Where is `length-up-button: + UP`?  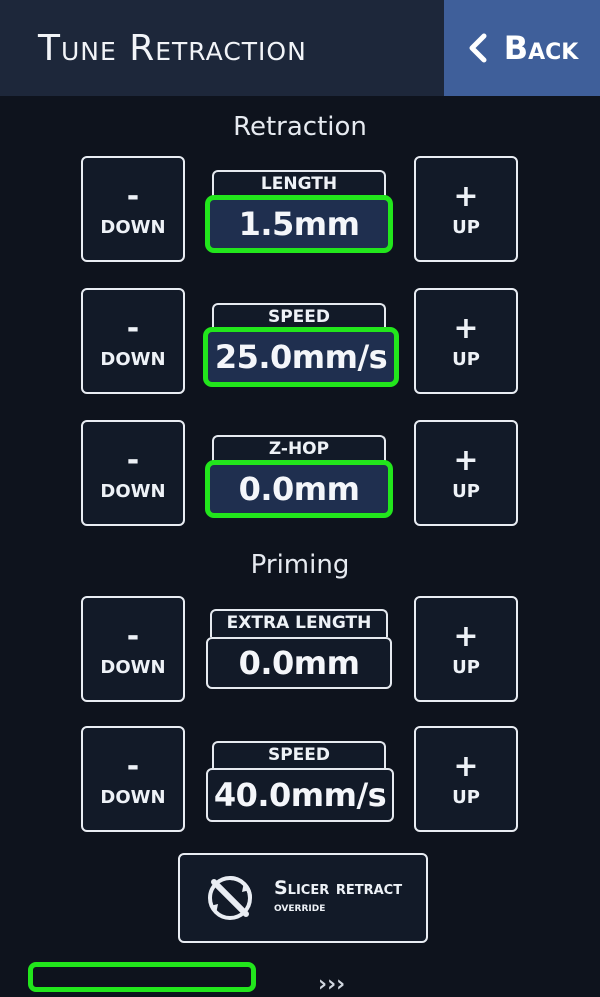
length-up-button: + UP is located at coordinates (466, 209).